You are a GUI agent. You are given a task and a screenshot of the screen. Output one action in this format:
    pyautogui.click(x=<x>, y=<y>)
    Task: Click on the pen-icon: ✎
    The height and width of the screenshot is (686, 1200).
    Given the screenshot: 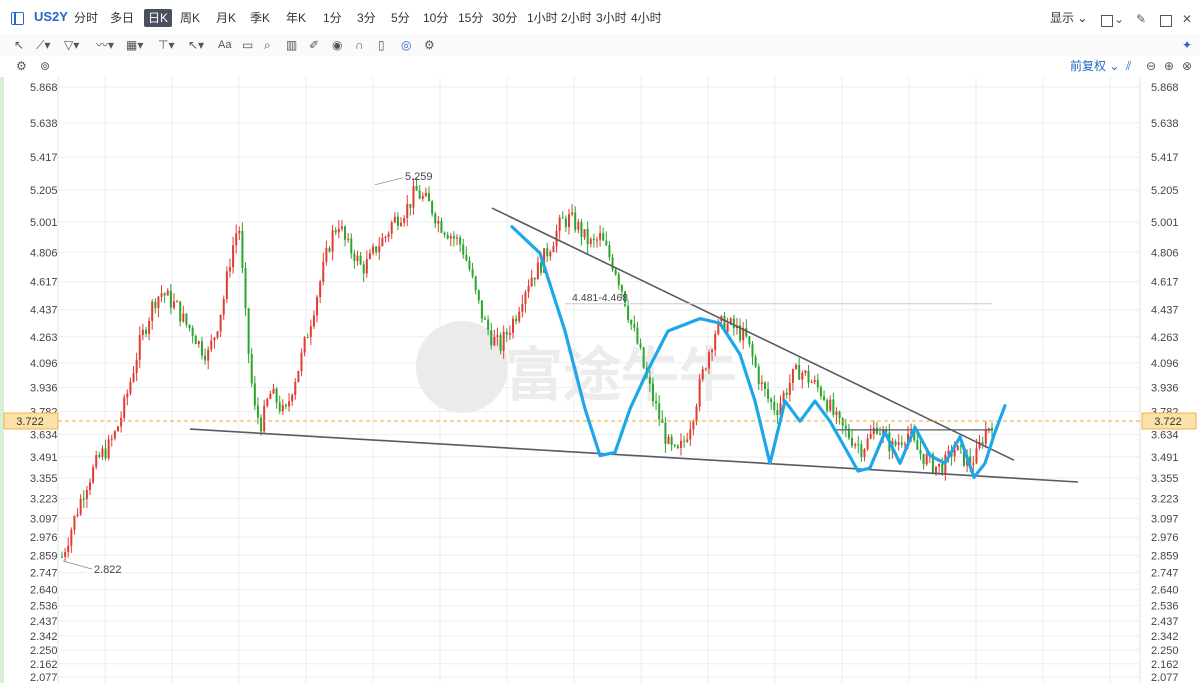 What is the action you would take?
    pyautogui.click(x=1141, y=19)
    